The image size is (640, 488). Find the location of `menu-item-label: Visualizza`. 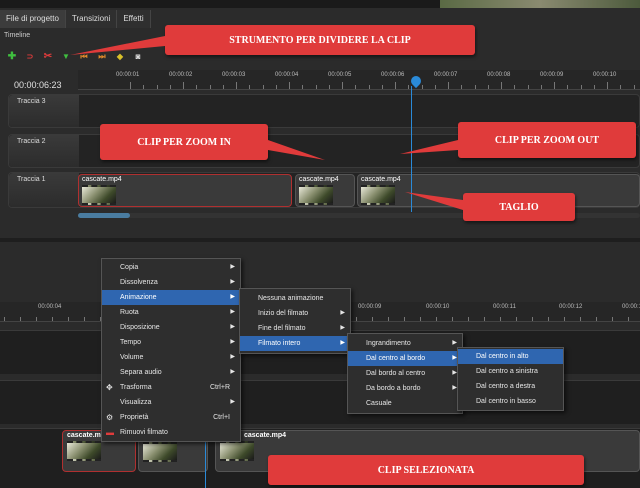

menu-item-label: Visualizza is located at coordinates (136, 402).